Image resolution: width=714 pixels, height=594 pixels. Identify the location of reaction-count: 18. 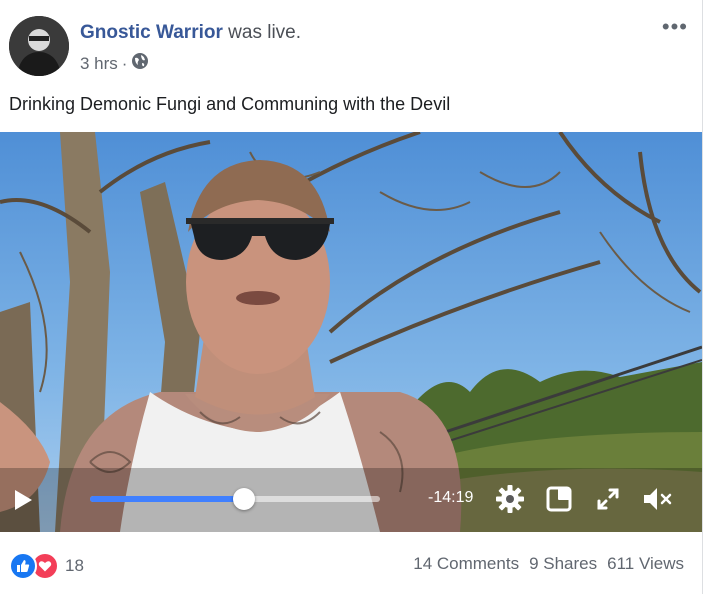
(74, 565).